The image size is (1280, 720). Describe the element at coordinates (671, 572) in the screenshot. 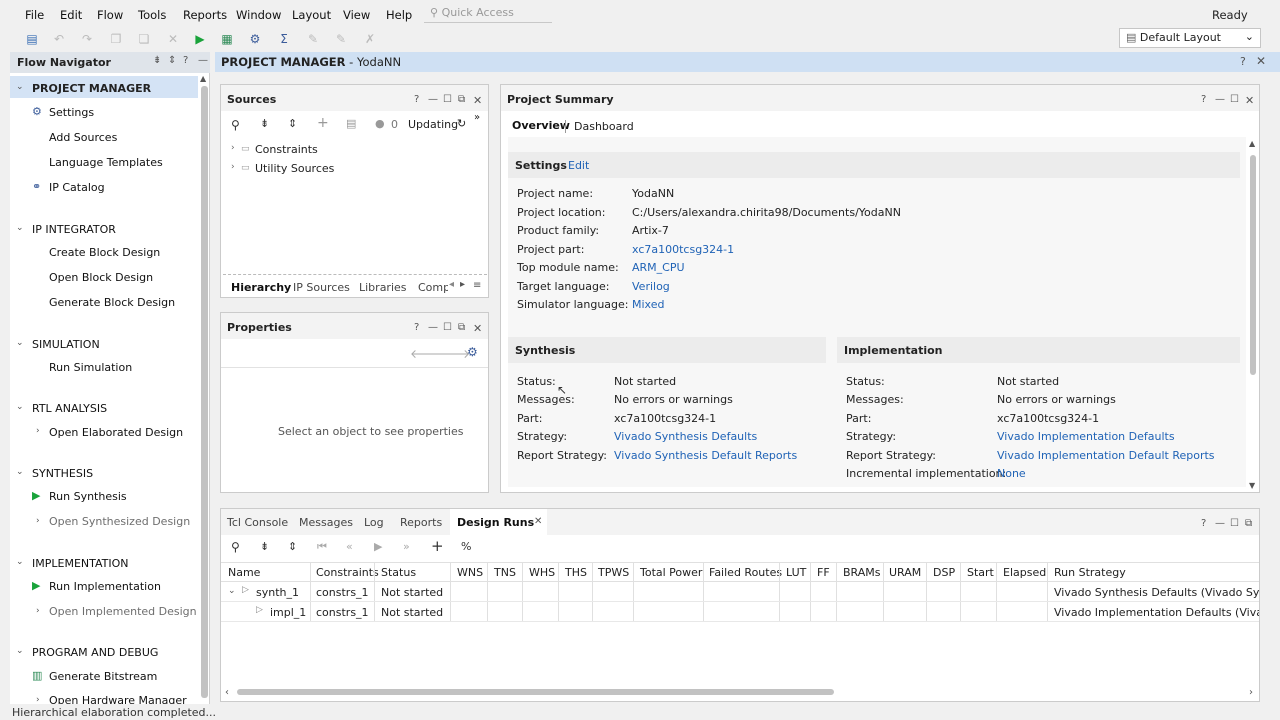

I see `col-total-power: Total Power` at that location.